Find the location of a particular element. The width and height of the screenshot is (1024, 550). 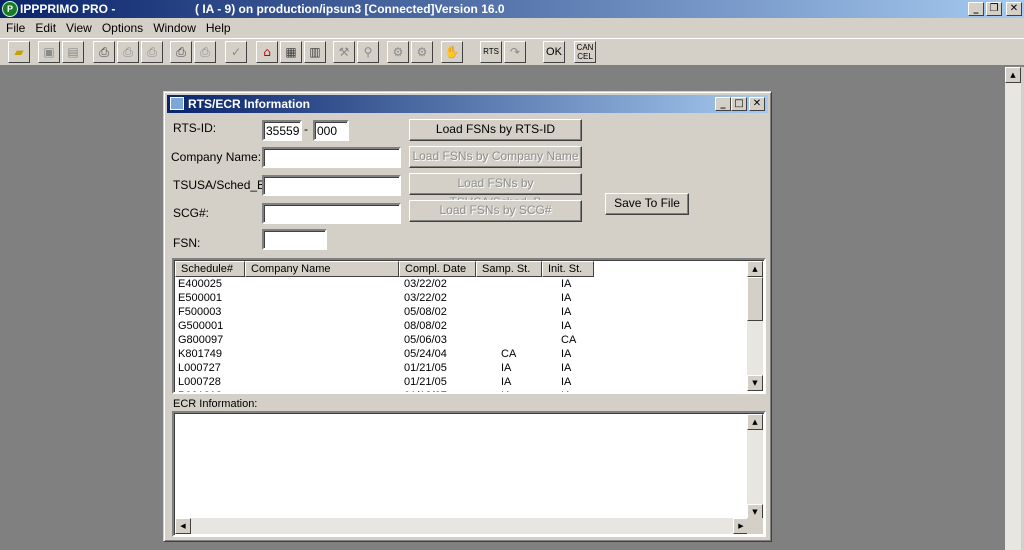

cell-date: 05/08/02 is located at coordinates (425, 312).